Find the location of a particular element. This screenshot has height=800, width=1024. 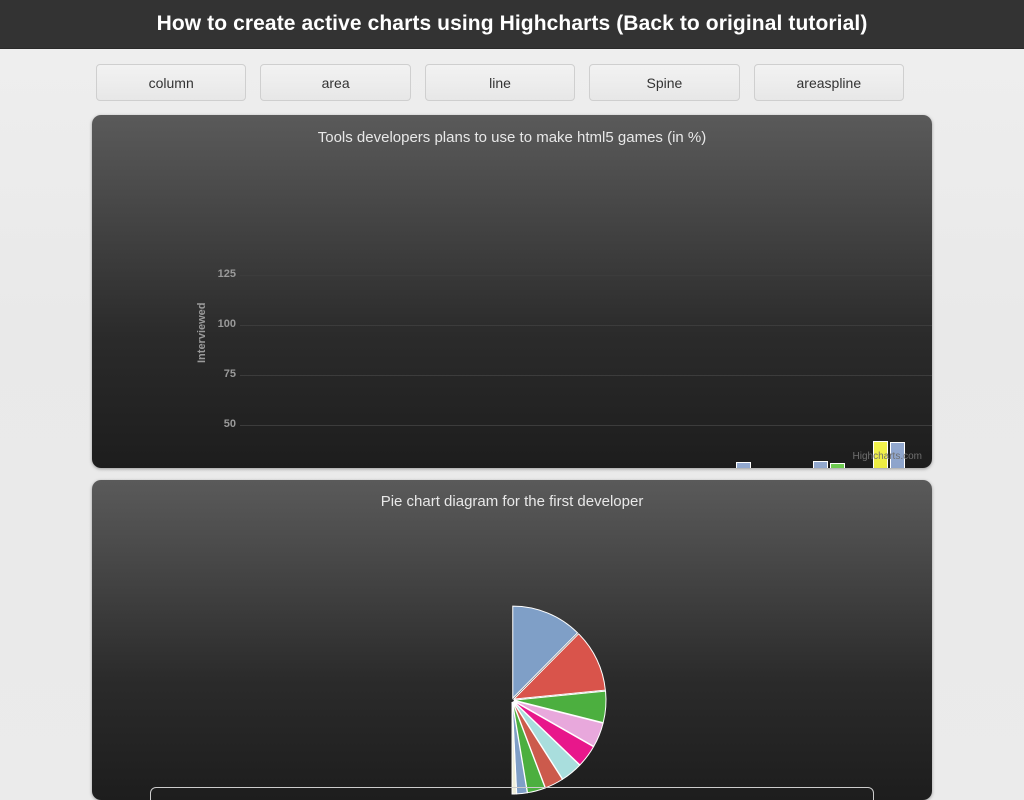

y-axis-title: Interviewed is located at coordinates (202, 332).